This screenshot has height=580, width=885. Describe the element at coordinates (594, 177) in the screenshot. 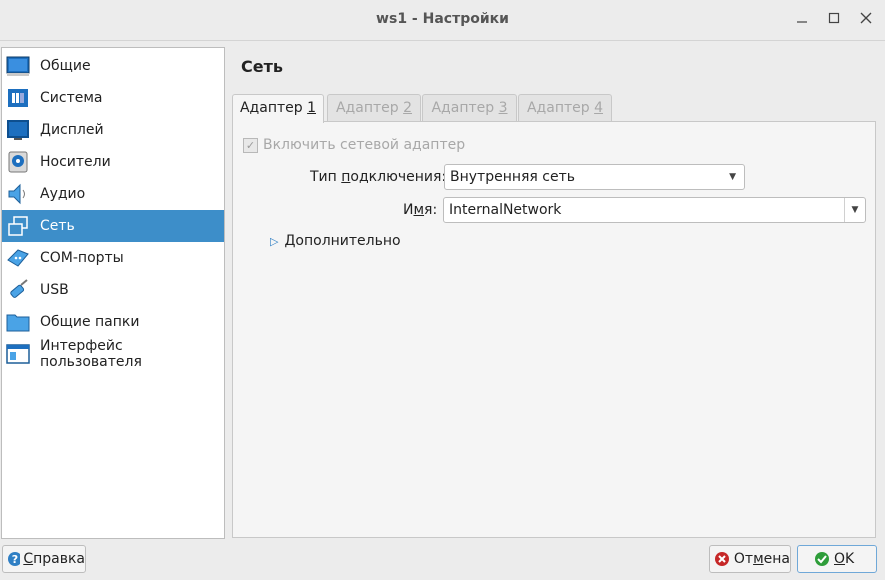

I see `attachment-type-select: Внутренняя сеть ▼` at that location.